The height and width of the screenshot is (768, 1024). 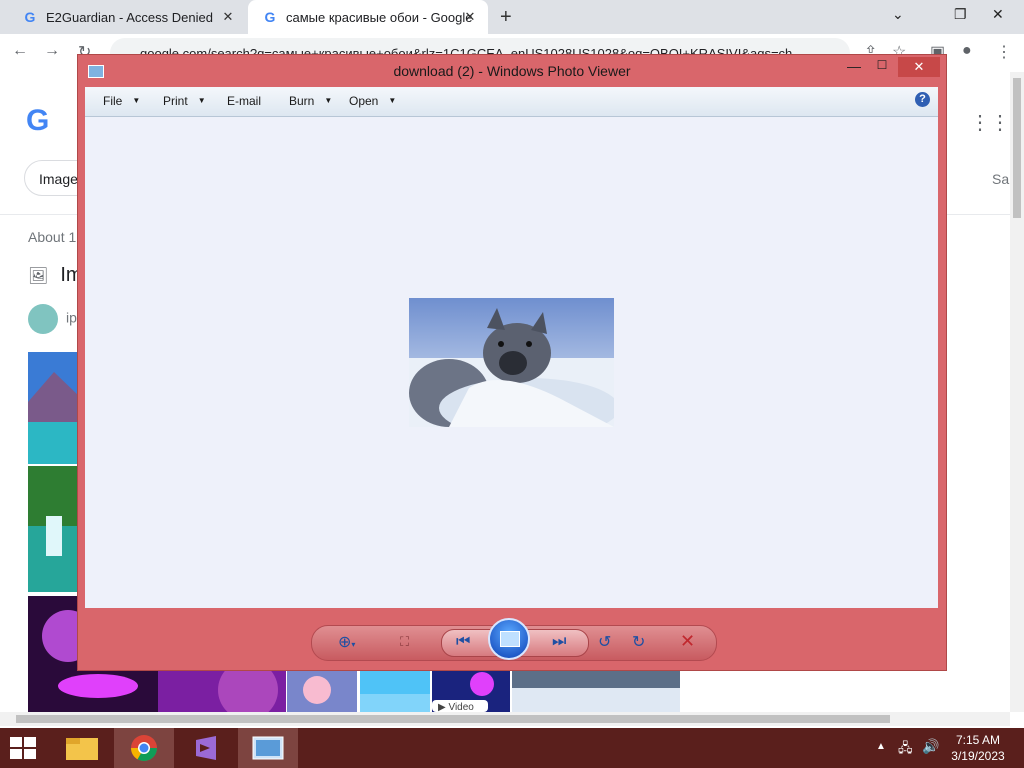 What do you see at coordinates (38, 276) in the screenshot?
I see `image-icon: 🖼` at bounding box center [38, 276].